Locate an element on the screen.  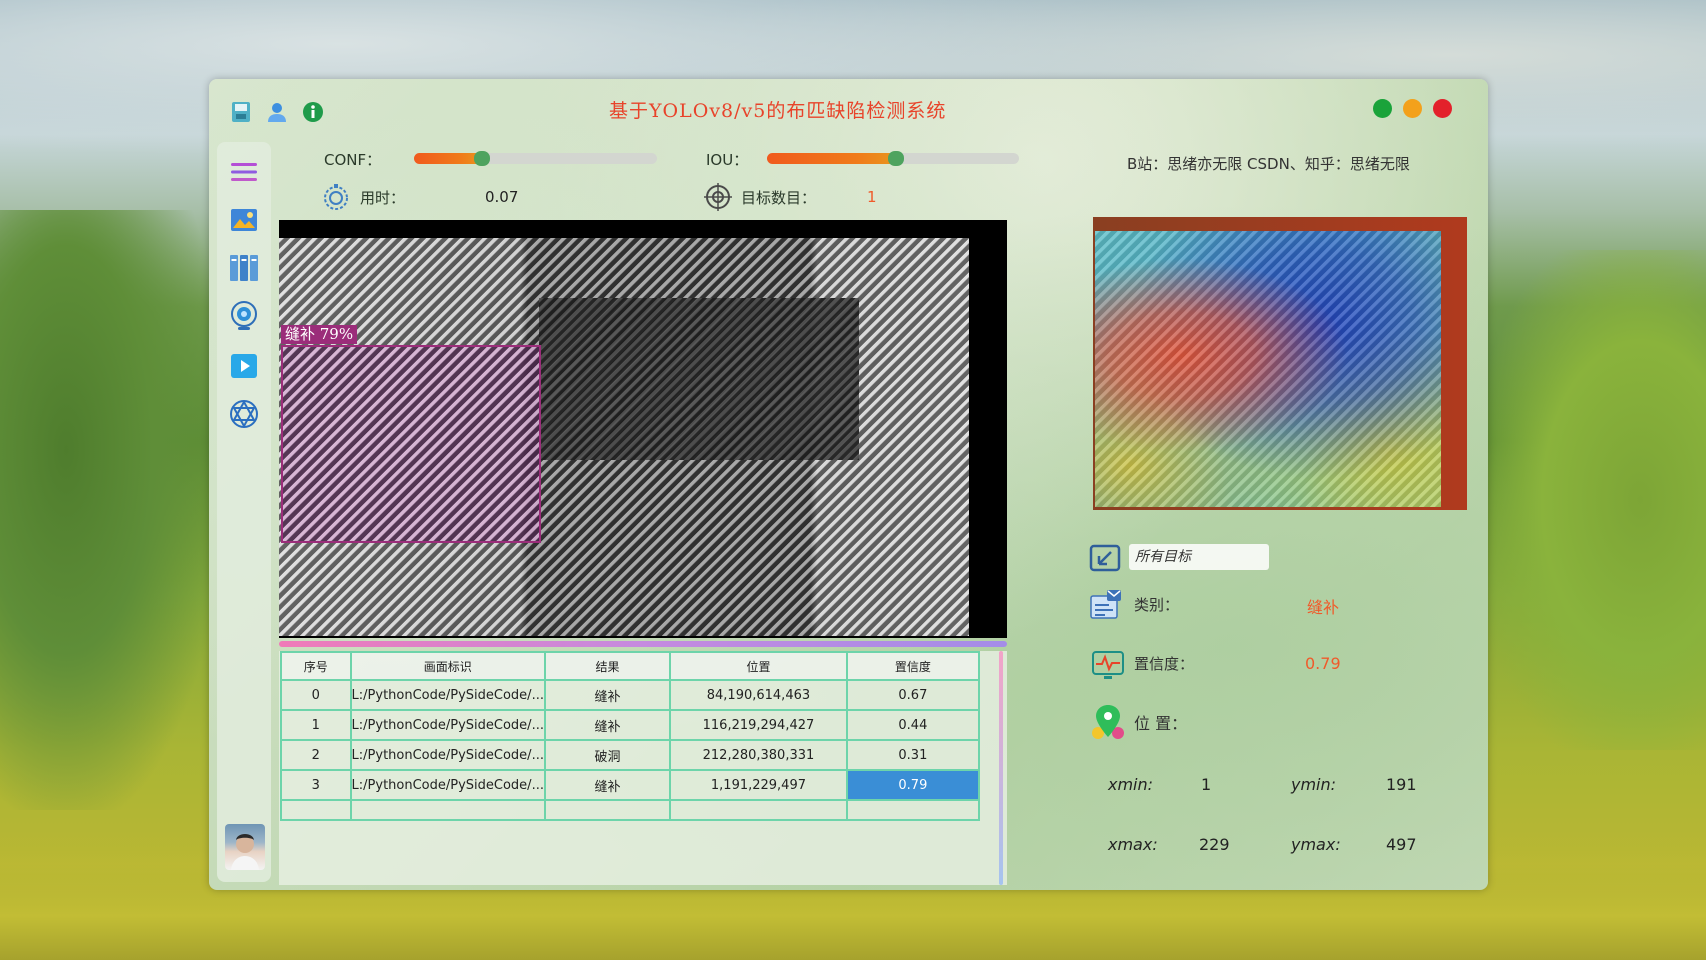
detection-label: 缝补 79% is located at coordinates (319, 334).